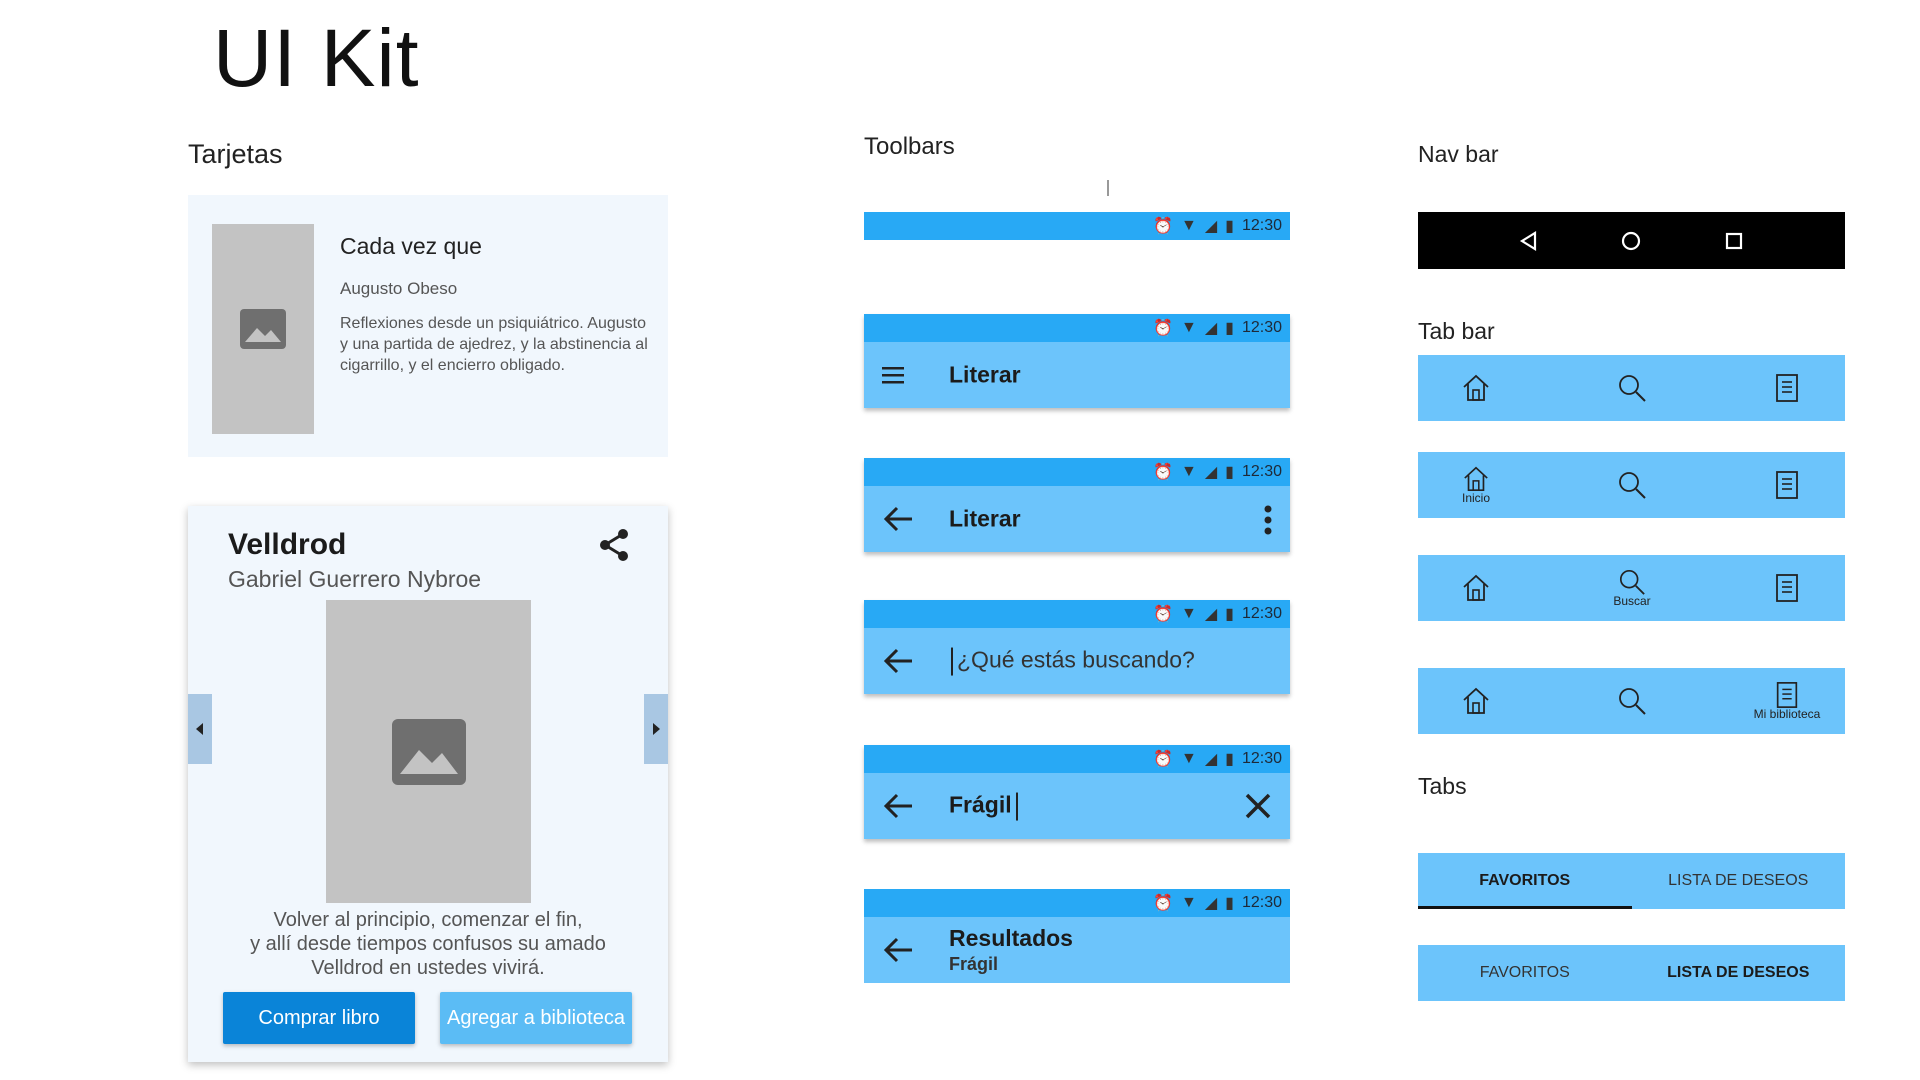  Describe the element at coordinates (536, 1018) in the screenshot. I see `add-to-library-button: Agregar a biblioteca` at that location.